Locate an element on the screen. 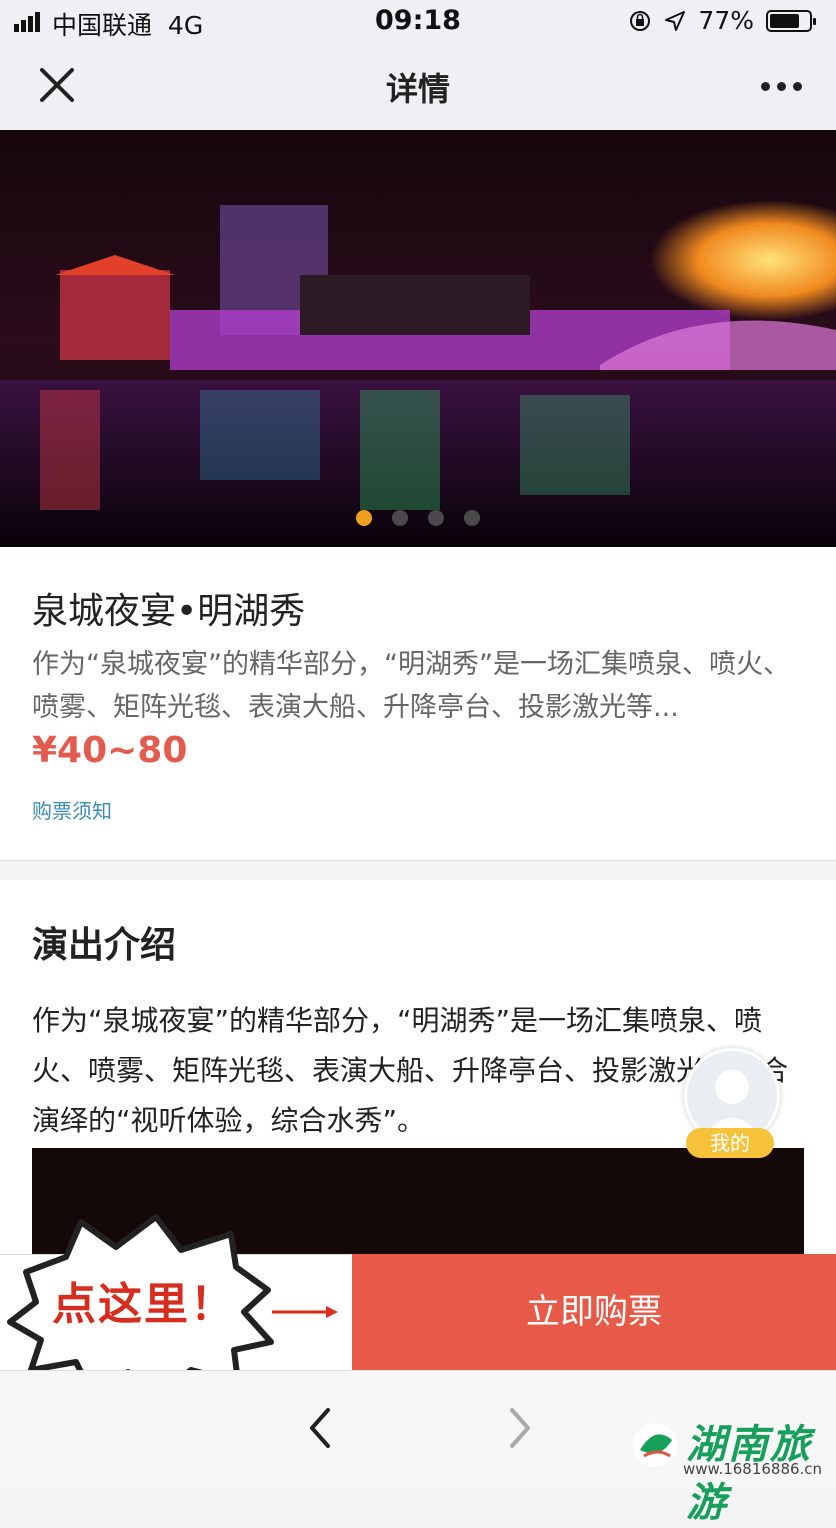 This screenshot has width=836, height=1528. more-icon is located at coordinates (781, 86).